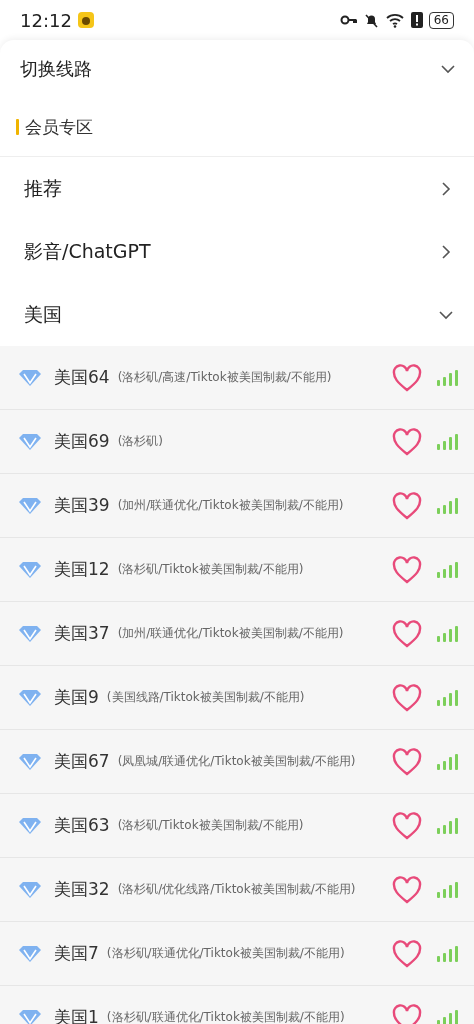  What do you see at coordinates (441, 20) in the screenshot?
I see `battery-level: 66` at bounding box center [441, 20].